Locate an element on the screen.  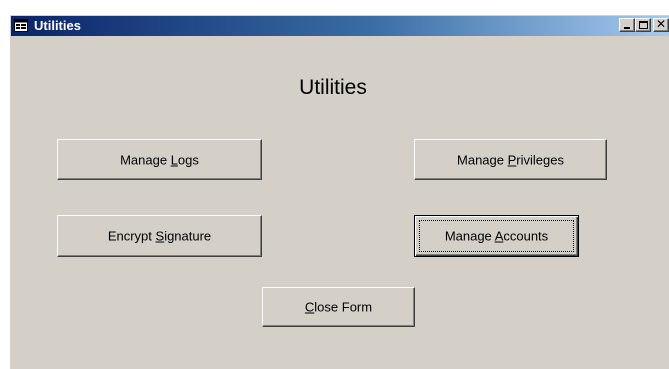
manage-accounts-label-rest: ccounts is located at coordinates (526, 236).